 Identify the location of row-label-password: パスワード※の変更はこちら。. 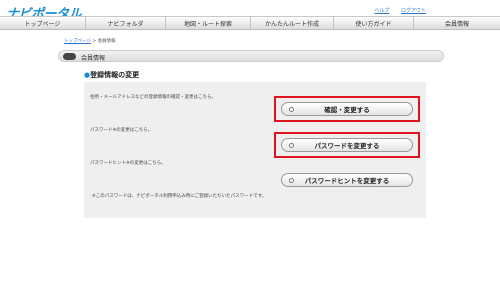
(121, 130).